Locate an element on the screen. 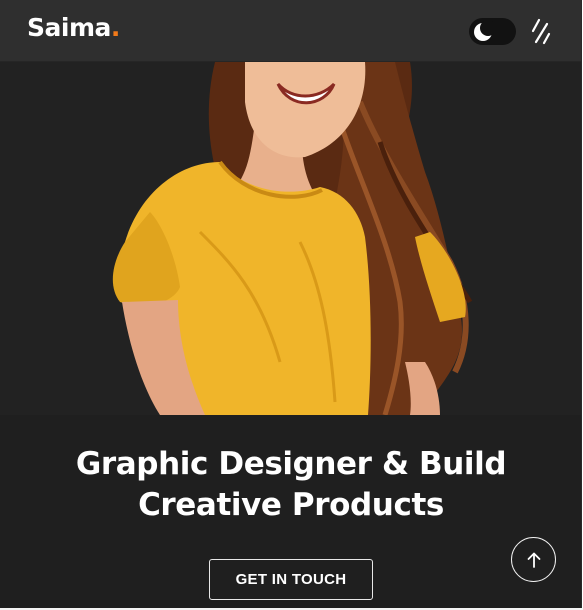  get-in-touch-button: GET IN TOUCH is located at coordinates (291, 579).